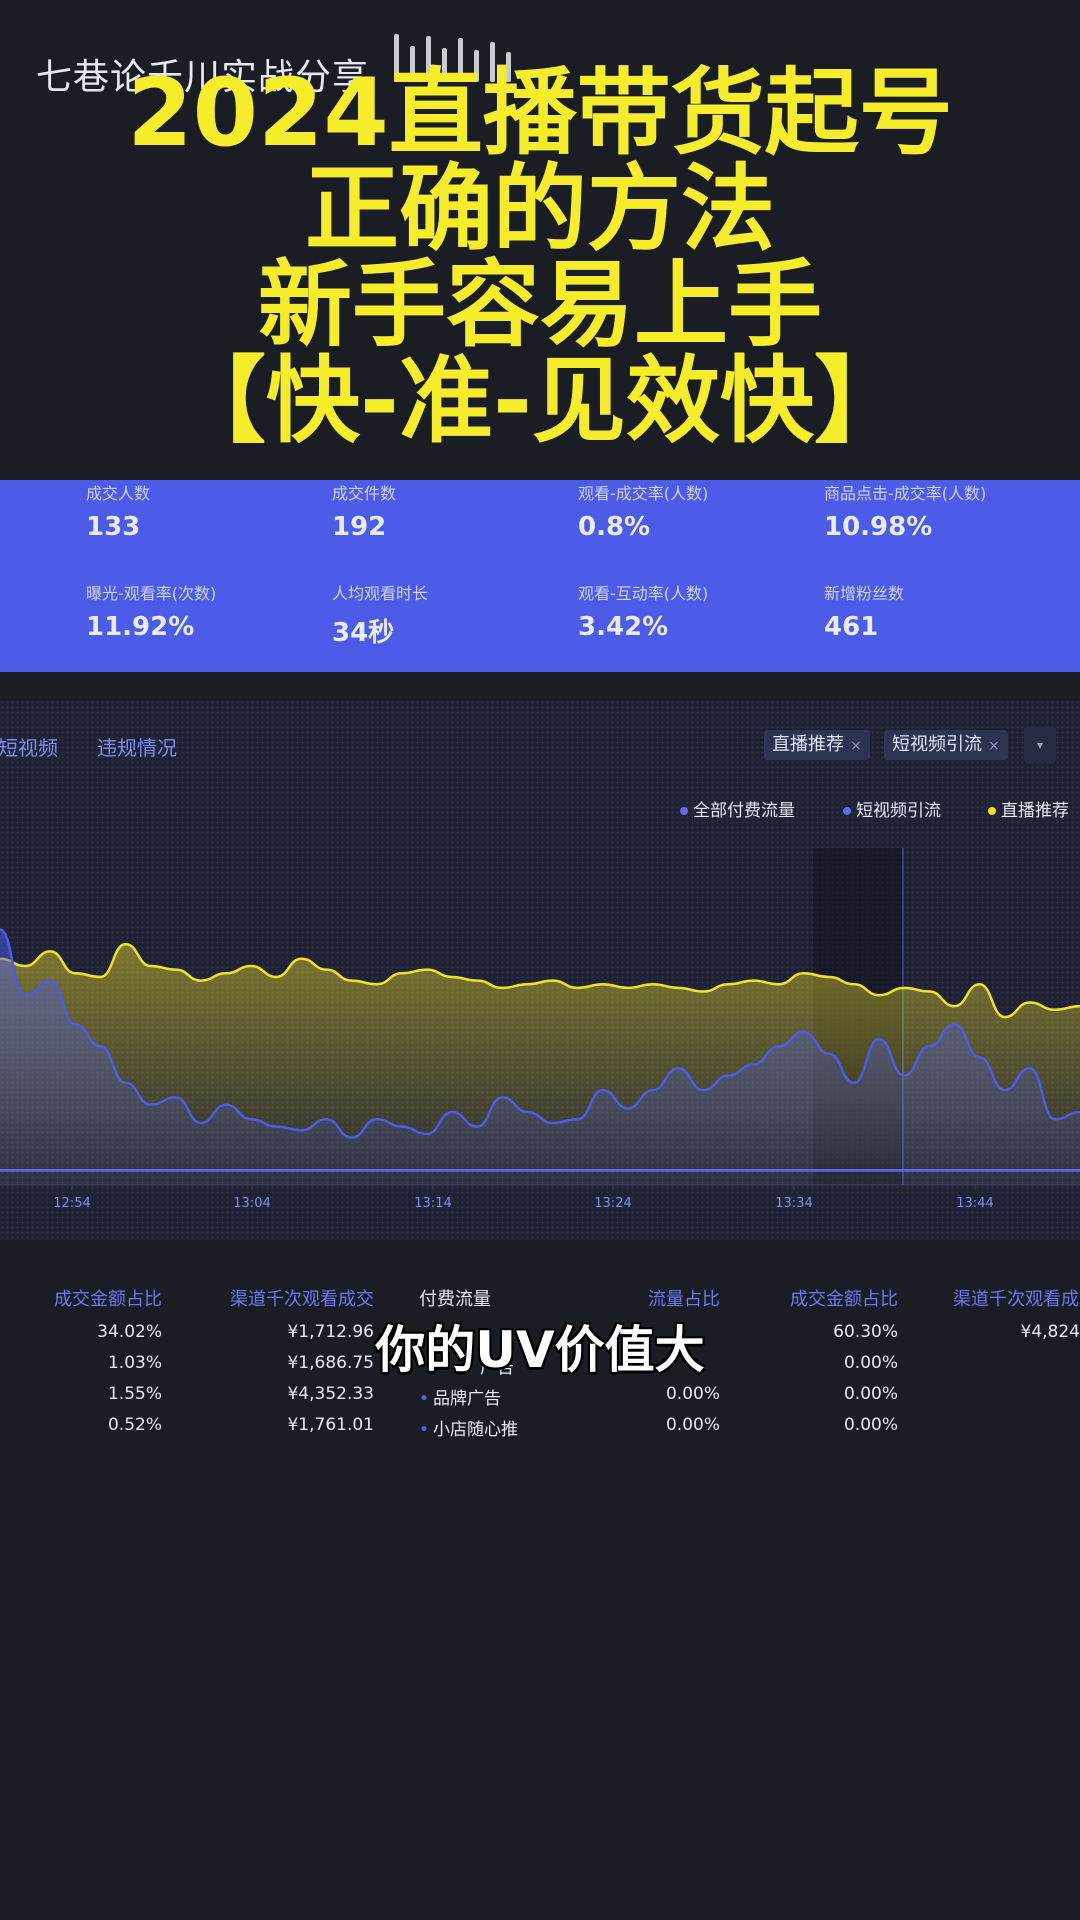  What do you see at coordinates (1016, 1299) in the screenshot?
I see `column-header: 渠道千次观看成` at bounding box center [1016, 1299].